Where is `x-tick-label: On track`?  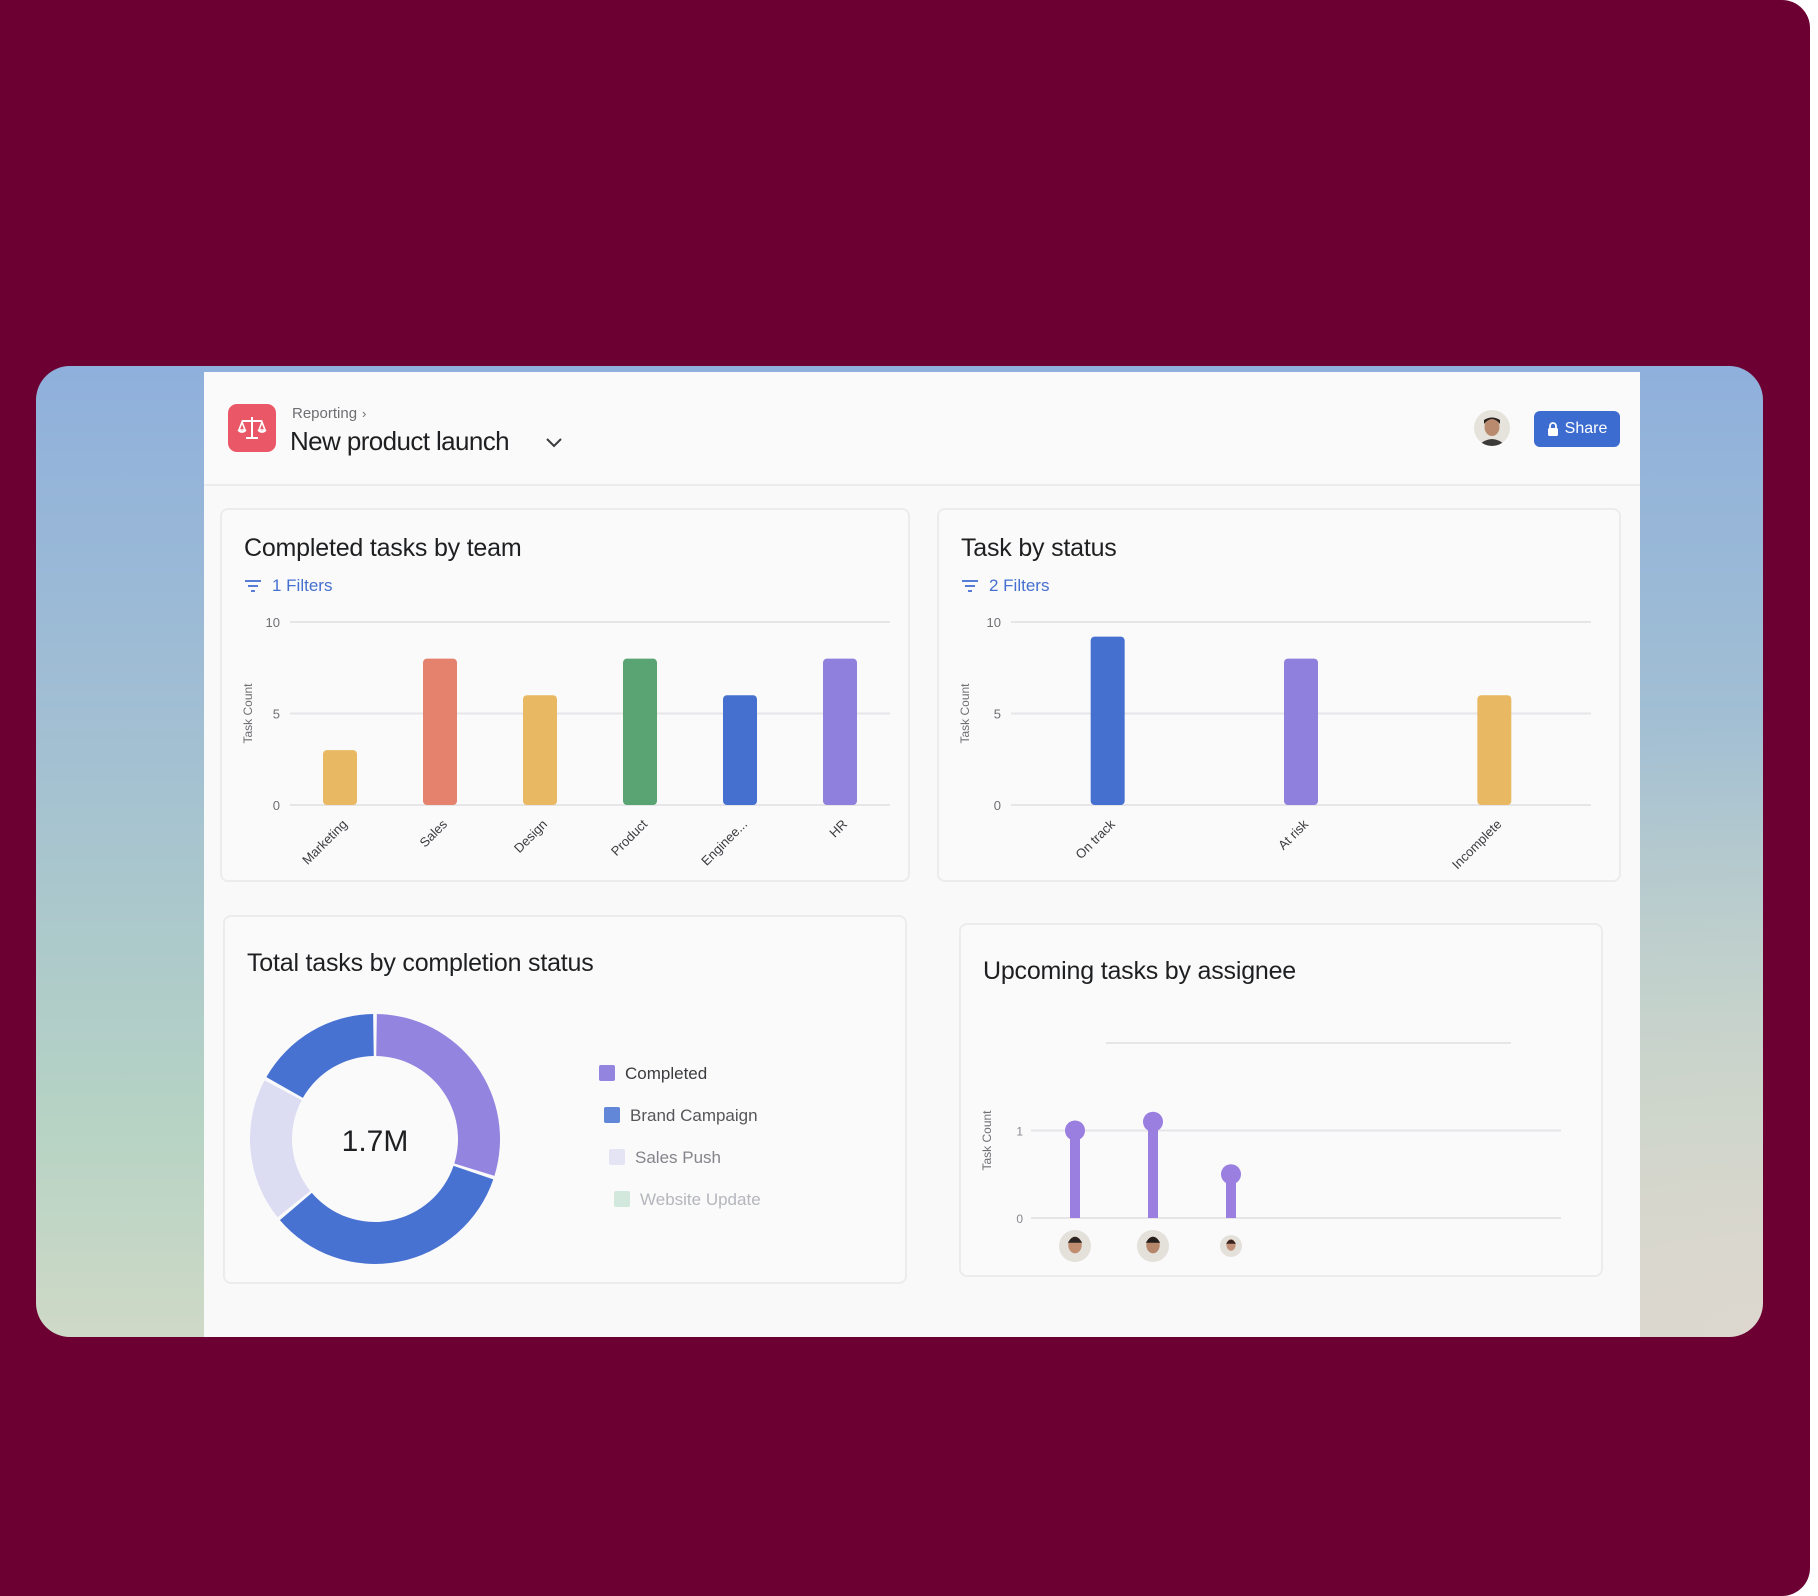
x-tick-label: On track is located at coordinates (1095, 839).